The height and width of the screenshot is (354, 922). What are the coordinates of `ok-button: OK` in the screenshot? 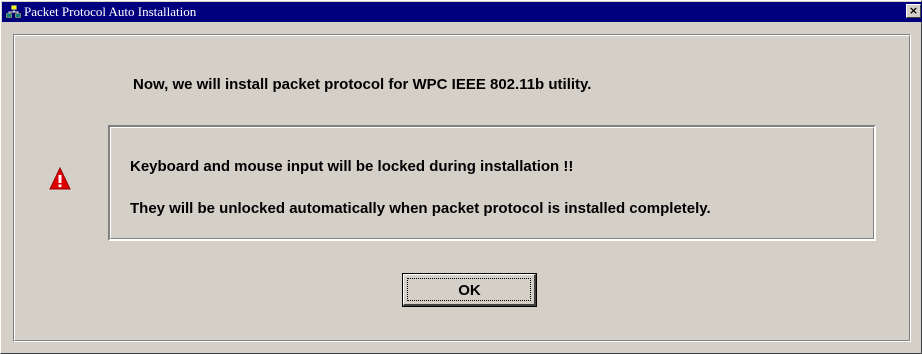 It's located at (469, 290).